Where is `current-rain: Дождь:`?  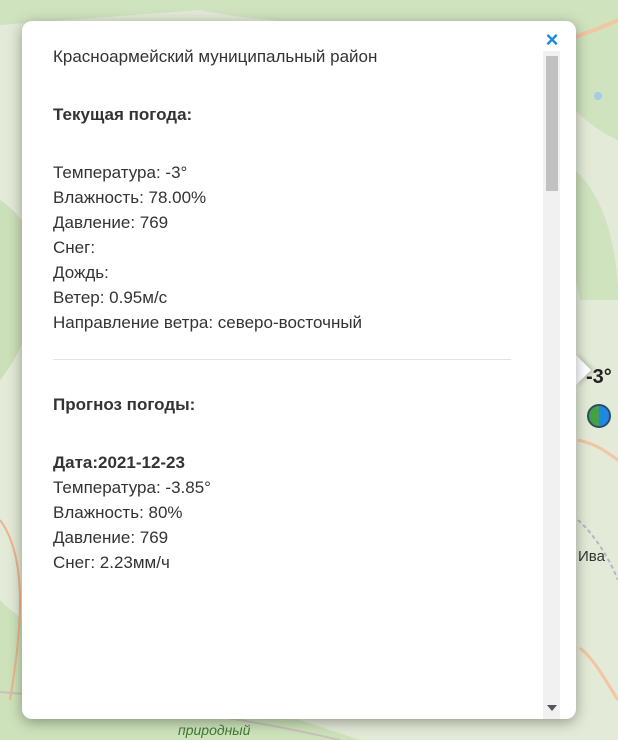
current-rain: Дождь: is located at coordinates (81, 272).